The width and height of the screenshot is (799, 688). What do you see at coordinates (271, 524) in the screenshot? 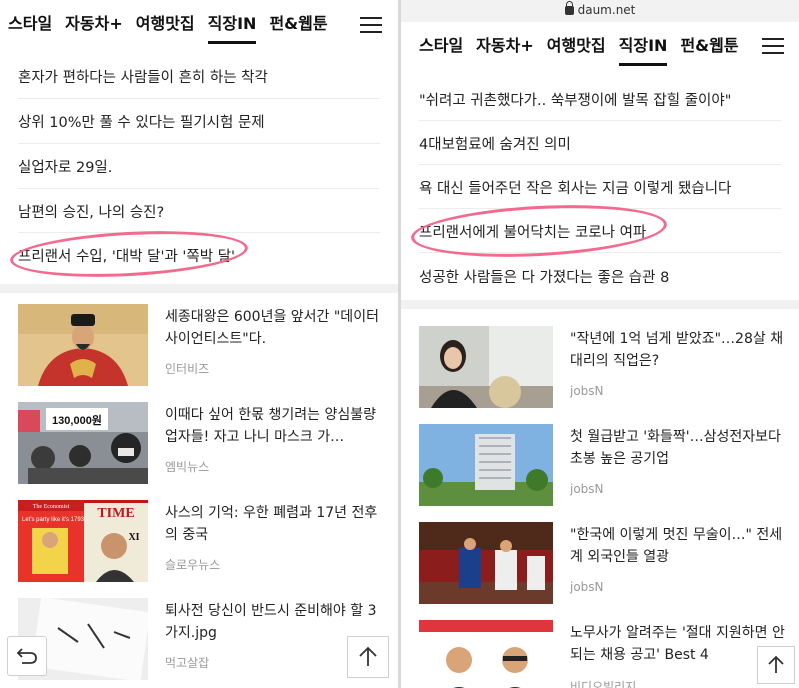
I see `article-title: 사스의 기억: 우한 폐렴과 17년 전후의 중국` at bounding box center [271, 524].